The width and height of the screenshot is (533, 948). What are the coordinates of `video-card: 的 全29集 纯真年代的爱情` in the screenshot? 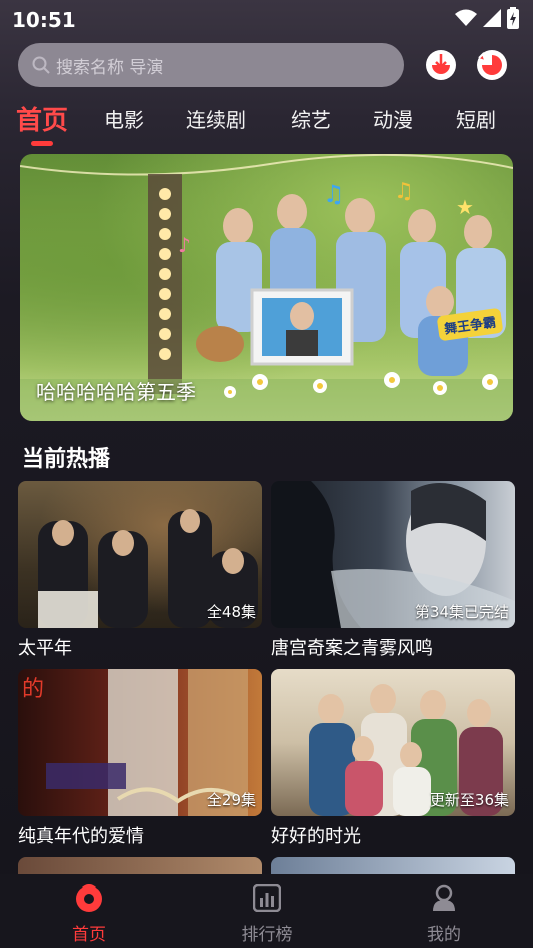 It's located at (140, 758).